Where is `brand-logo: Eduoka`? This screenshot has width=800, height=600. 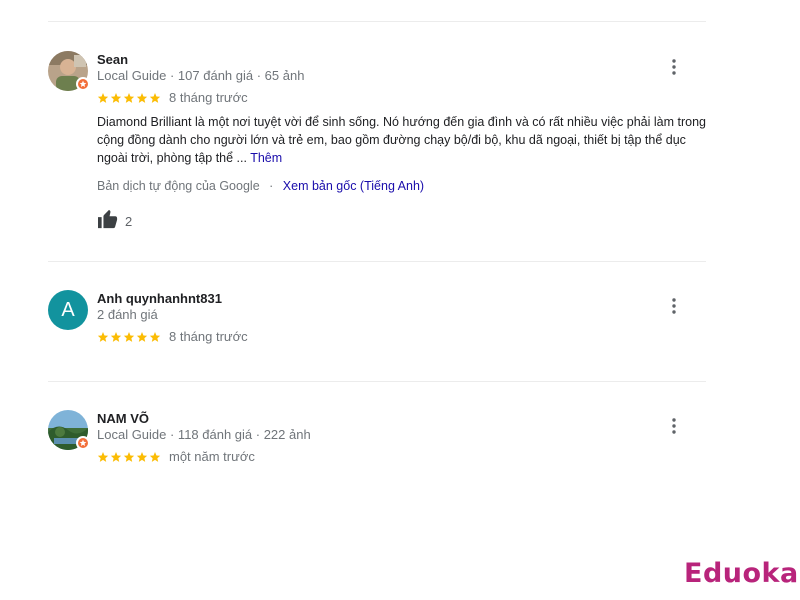 brand-logo: Eduoka is located at coordinates (741, 573).